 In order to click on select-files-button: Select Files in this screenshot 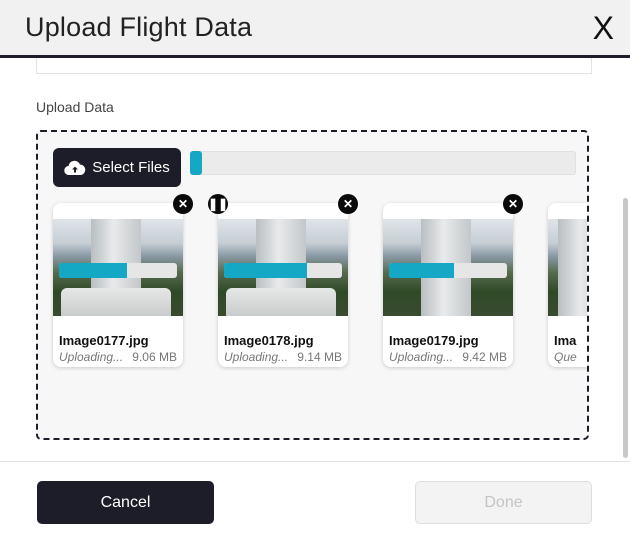, I will do `click(117, 167)`.